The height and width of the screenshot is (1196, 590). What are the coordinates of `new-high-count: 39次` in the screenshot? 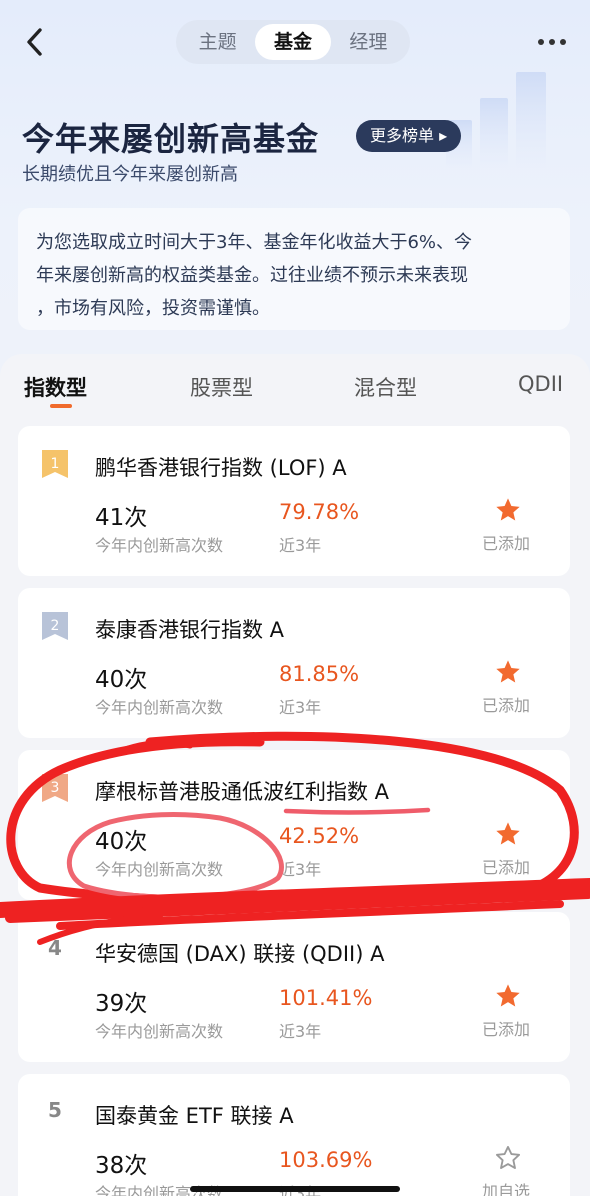 It's located at (121, 1004).